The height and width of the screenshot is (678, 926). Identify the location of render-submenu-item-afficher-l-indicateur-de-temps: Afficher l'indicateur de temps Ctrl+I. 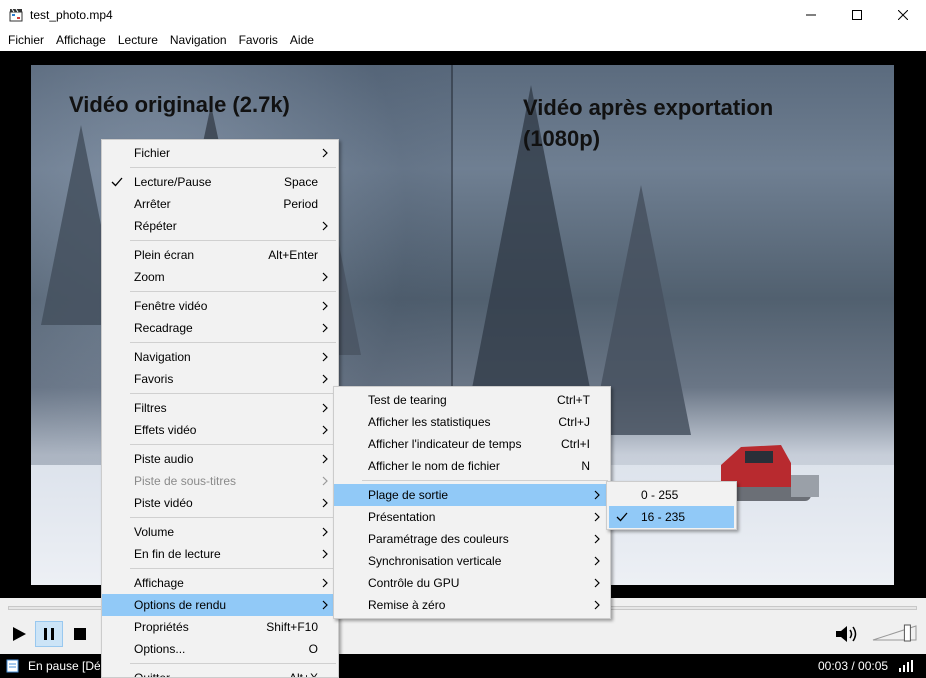
(472, 444).